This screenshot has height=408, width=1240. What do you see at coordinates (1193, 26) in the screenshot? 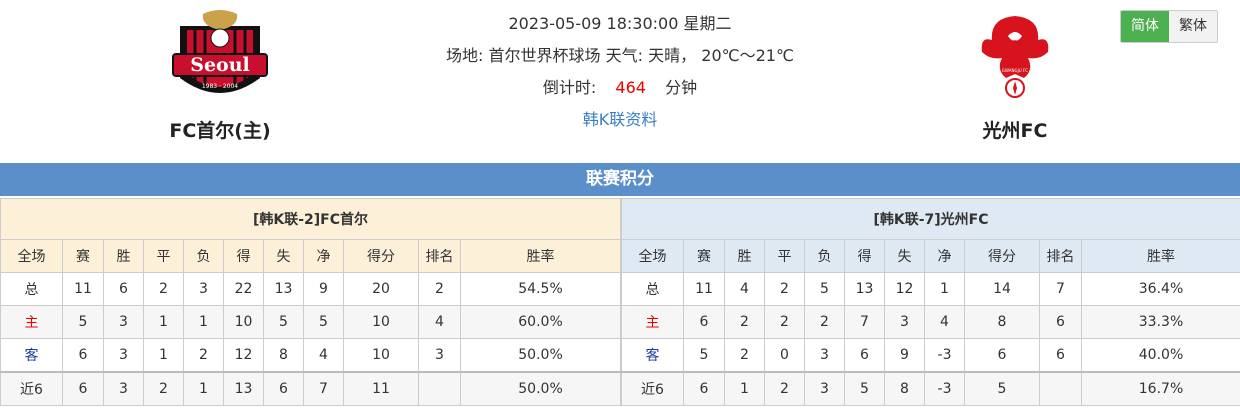
I see `traditional-chinese-button: 繁体` at bounding box center [1193, 26].